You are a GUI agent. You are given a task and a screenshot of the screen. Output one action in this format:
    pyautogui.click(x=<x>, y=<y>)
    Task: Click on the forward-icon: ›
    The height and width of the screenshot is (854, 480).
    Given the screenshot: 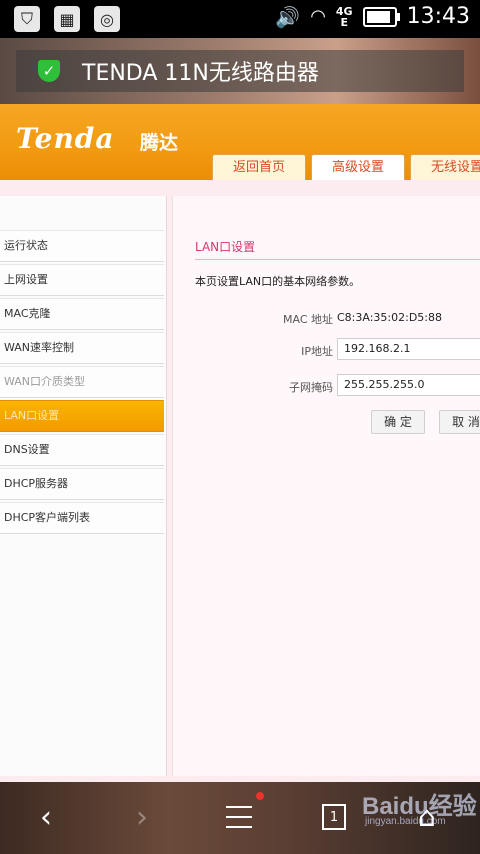 What is the action you would take?
    pyautogui.click(x=142, y=817)
    